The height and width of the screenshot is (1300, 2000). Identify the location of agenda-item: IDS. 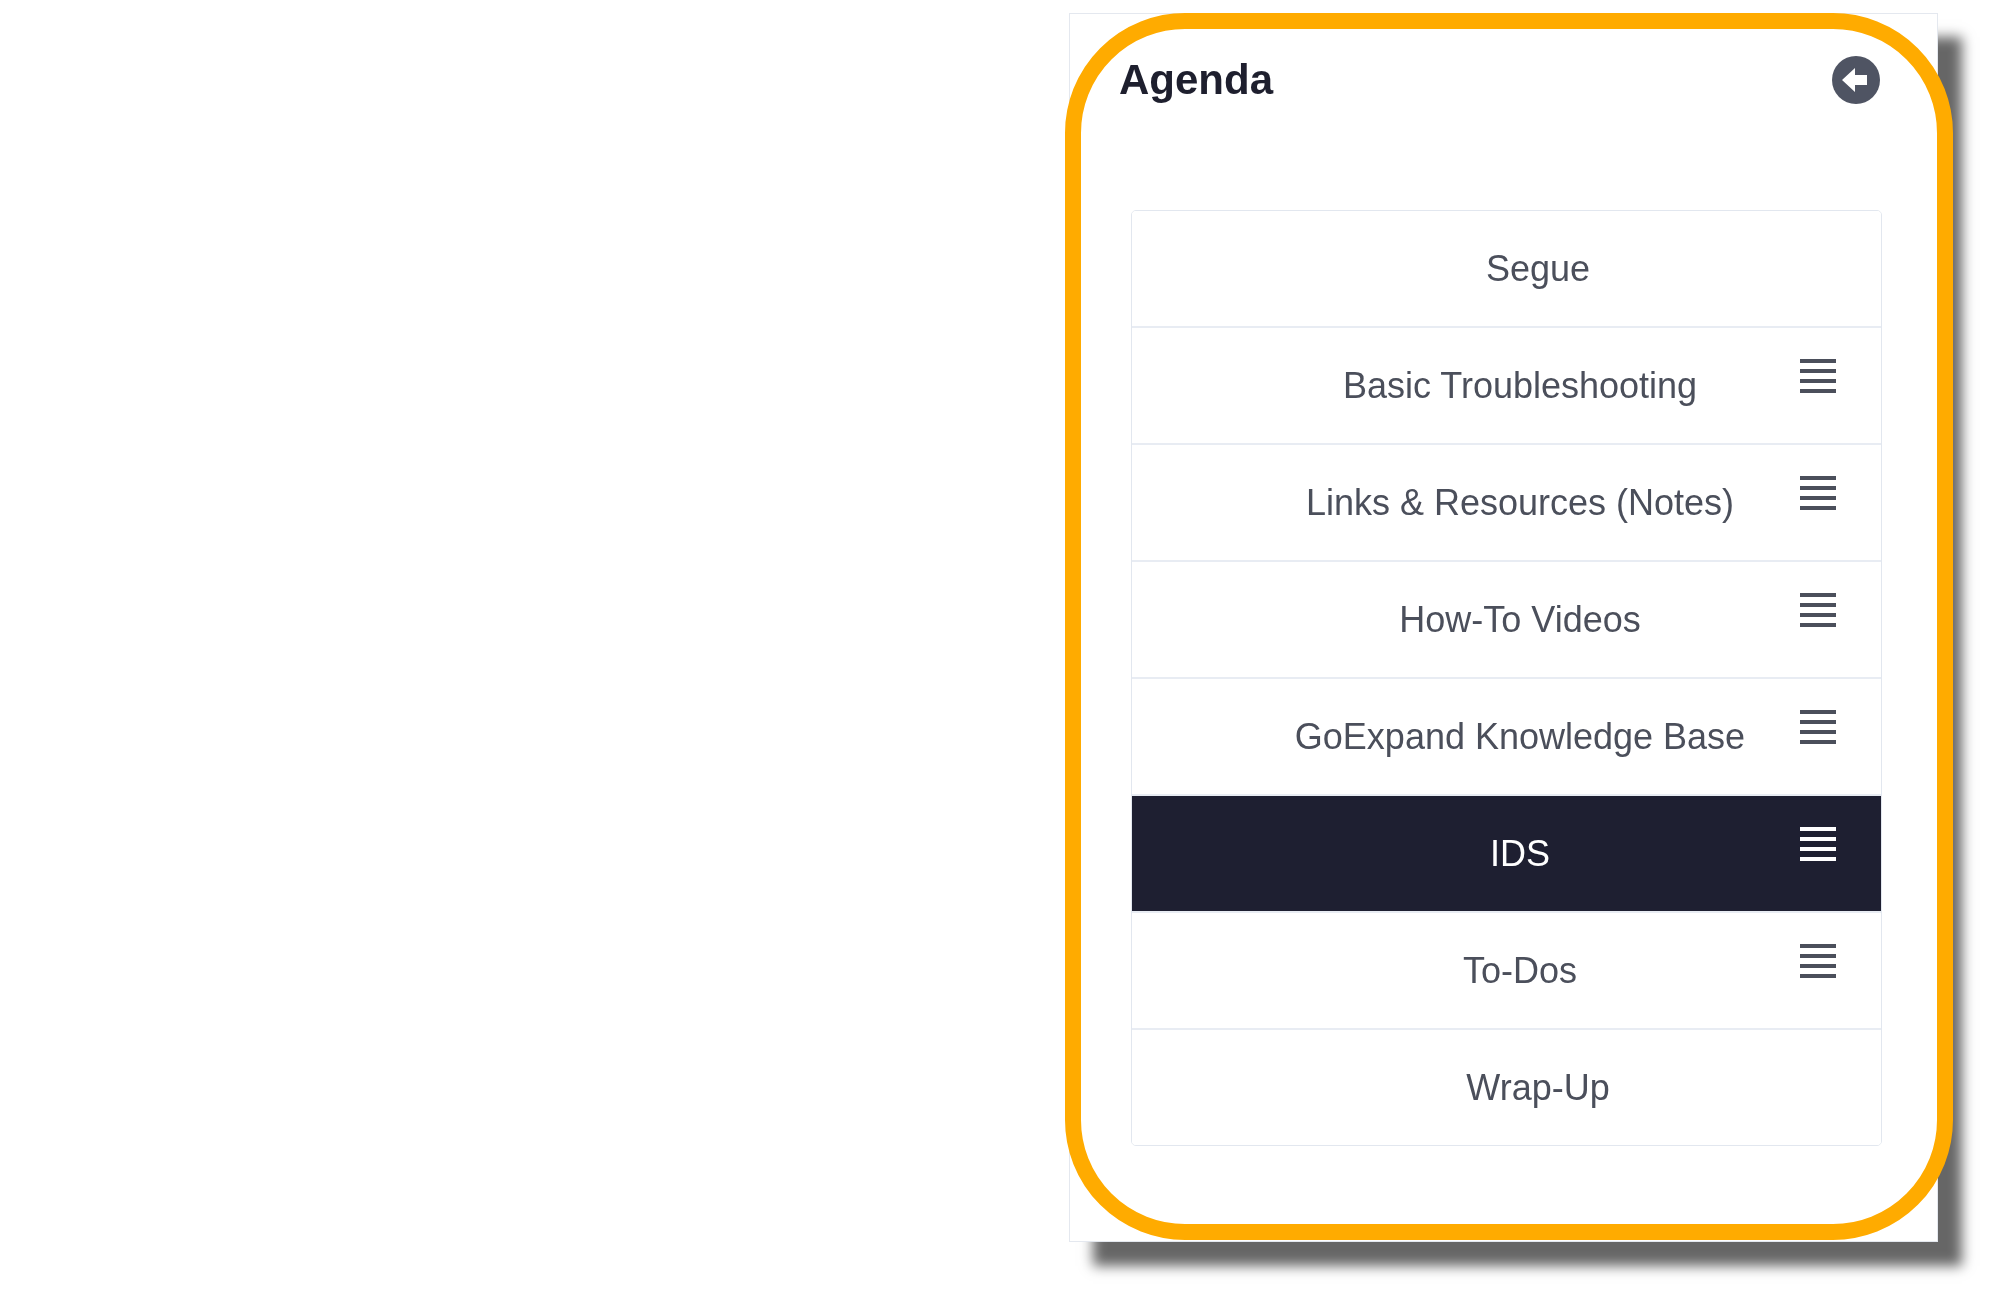
(1506, 852).